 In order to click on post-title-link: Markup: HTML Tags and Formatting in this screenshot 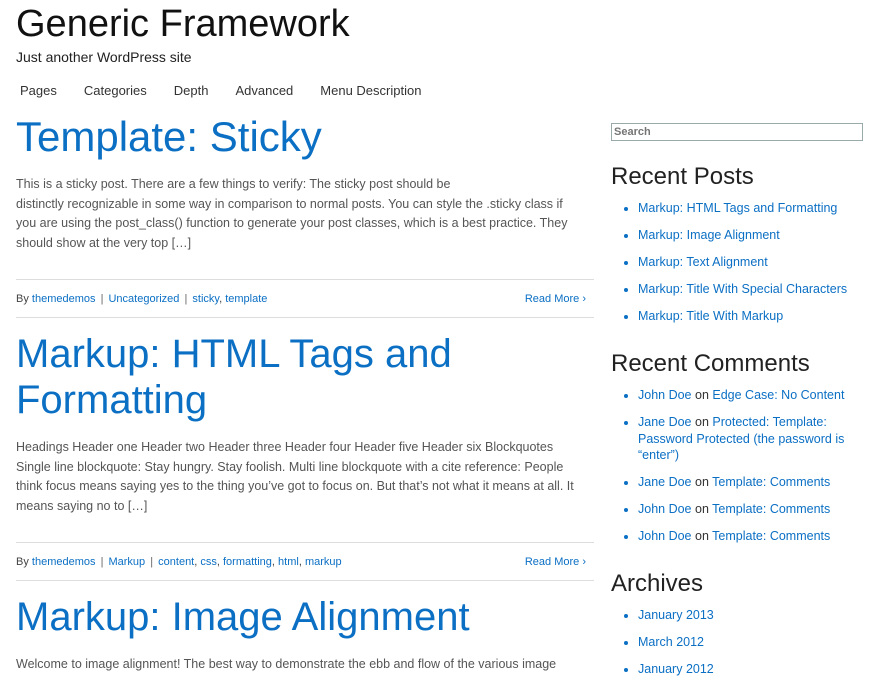, I will do `click(234, 377)`.